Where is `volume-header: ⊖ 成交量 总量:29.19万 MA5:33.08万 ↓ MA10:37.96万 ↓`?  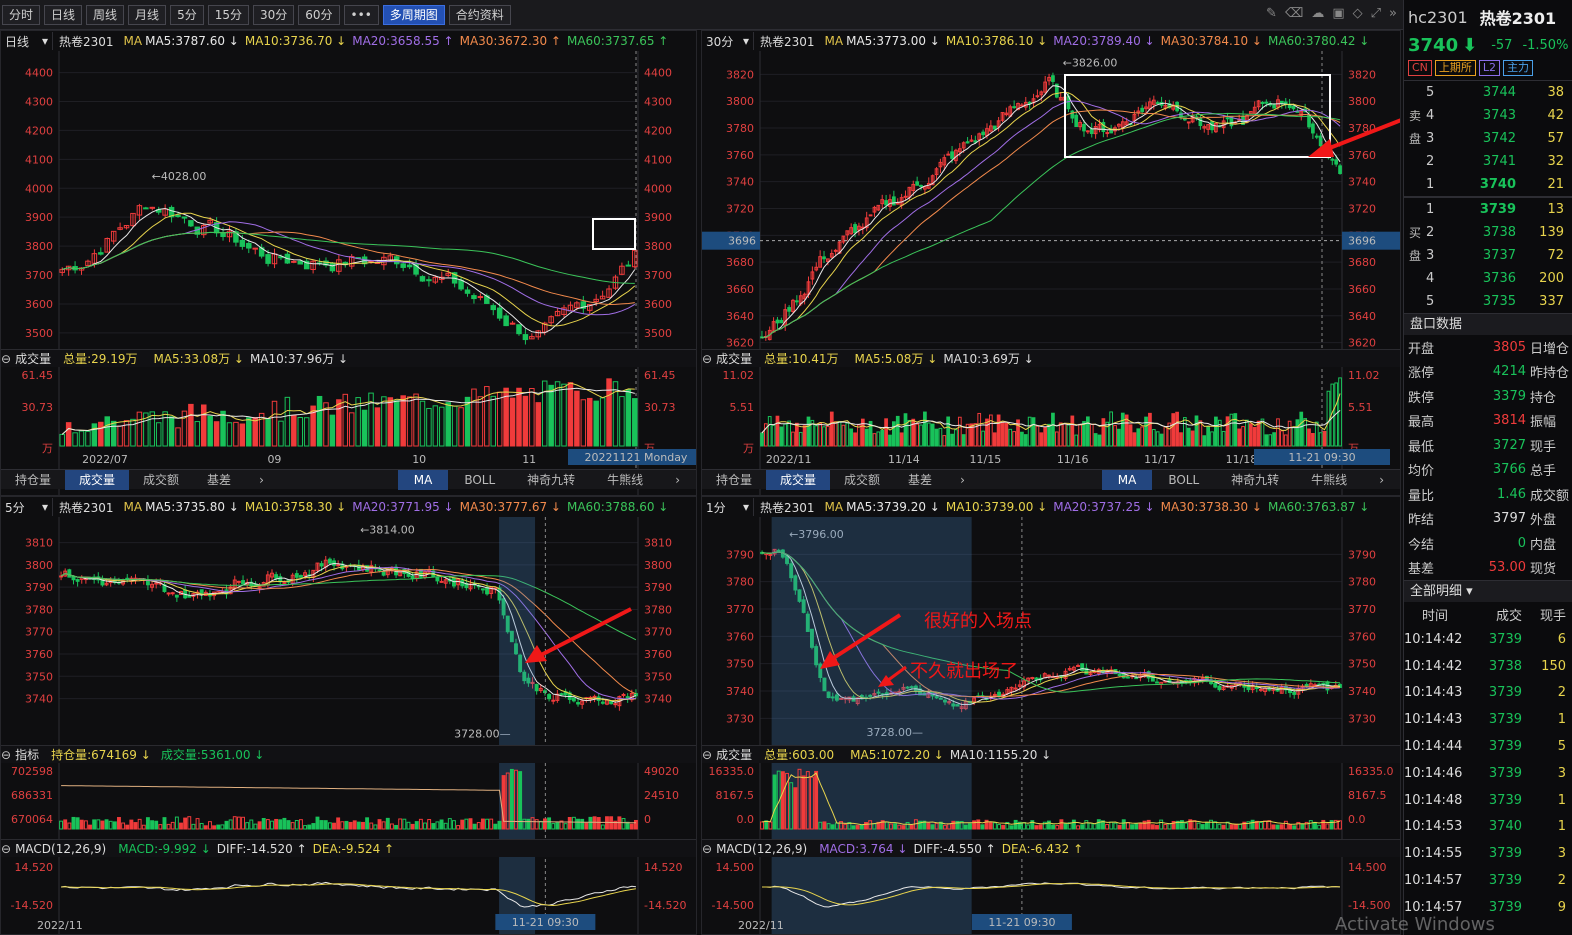 volume-header: ⊖ 成交量 总量:29.19万 MA5:33.08万 ↓ MA10:37.96万 ↓ is located at coordinates (348, 358).